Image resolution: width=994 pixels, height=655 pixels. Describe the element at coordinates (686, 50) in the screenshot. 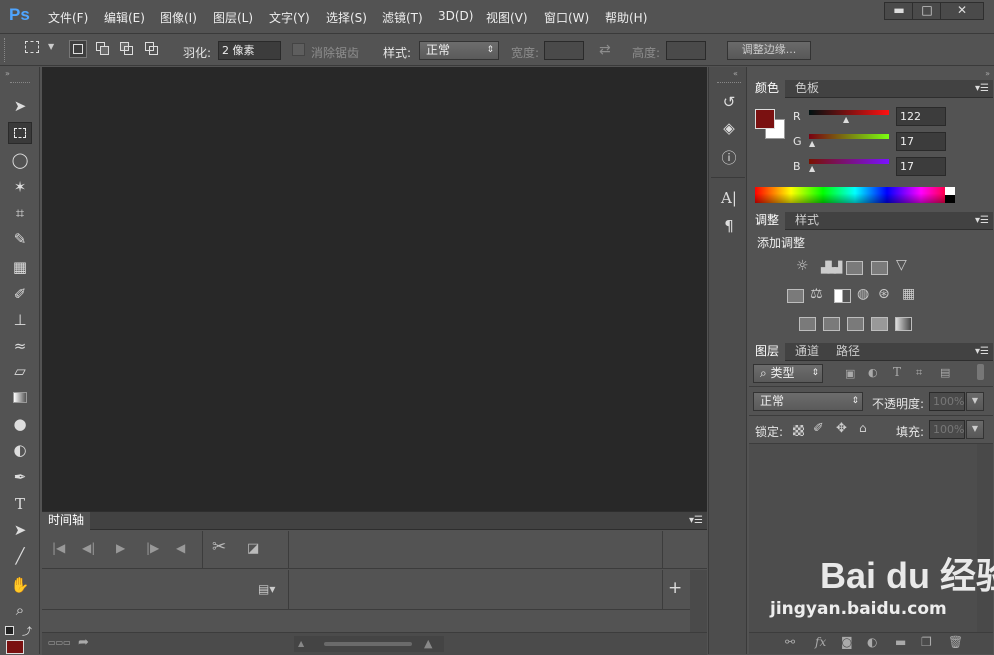

I see `height-input` at that location.